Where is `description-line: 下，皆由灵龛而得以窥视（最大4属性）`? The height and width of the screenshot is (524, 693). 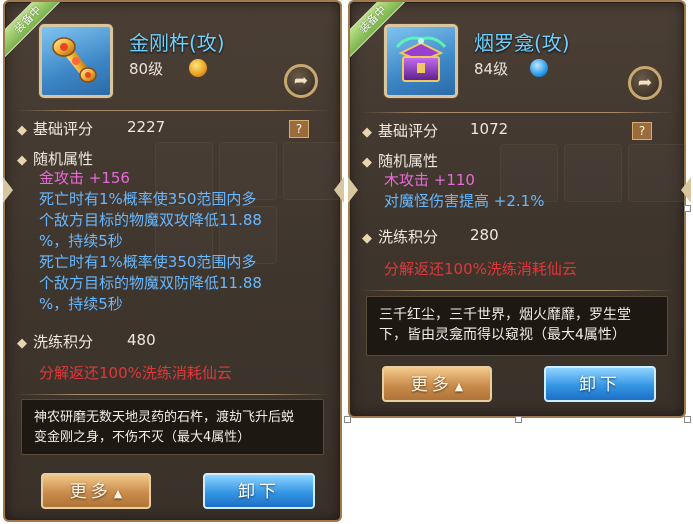 description-line: 下，皆由灵龛而得以窥视（最大4属性） is located at coordinates (502, 335).